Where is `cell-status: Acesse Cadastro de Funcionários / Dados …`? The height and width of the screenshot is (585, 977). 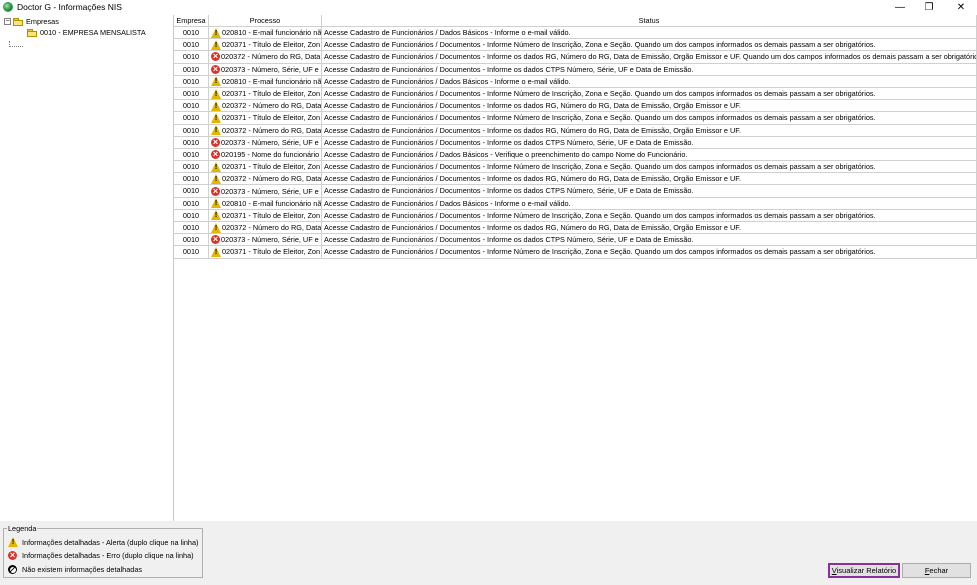
cell-status: Acesse Cadastro de Funcionários / Dados … is located at coordinates (649, 203).